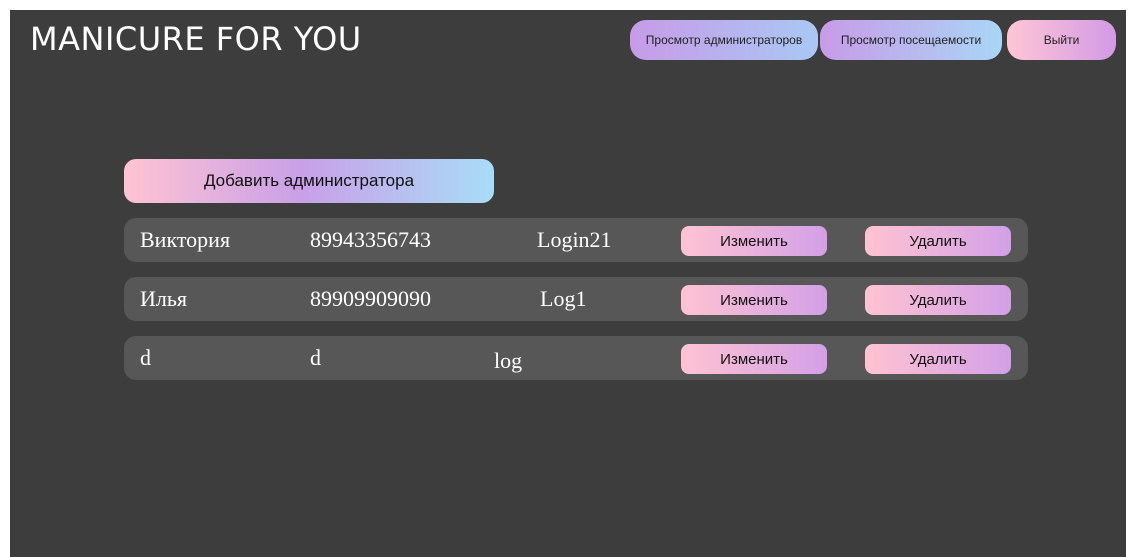  I want to click on admin-login: log, so click(508, 360).